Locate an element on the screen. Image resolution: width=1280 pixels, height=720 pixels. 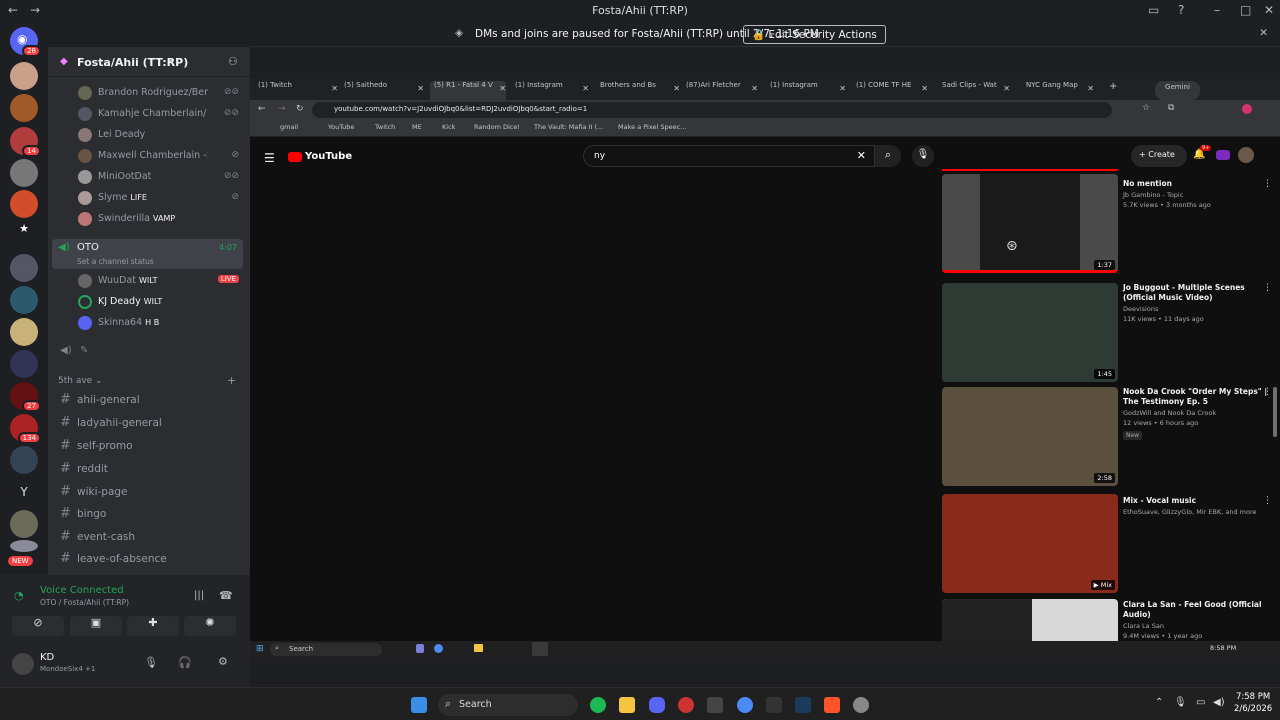
windows-start-icon: ⊞ is located at coordinates (260, 649).